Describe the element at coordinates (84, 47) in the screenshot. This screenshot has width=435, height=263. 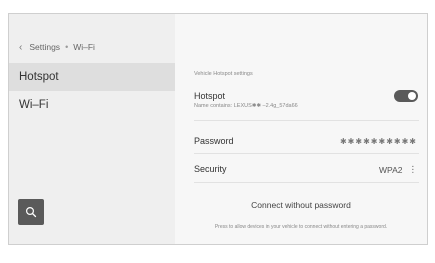
I see `breadcrumb-current: Wi–Fi` at that location.